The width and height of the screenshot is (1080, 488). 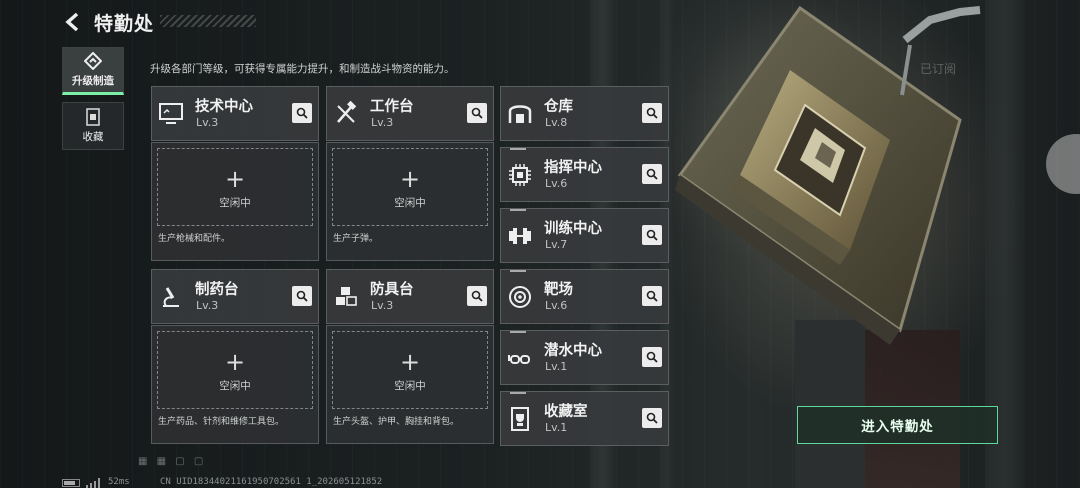 I want to click on collection-icon, so click(x=93, y=117).